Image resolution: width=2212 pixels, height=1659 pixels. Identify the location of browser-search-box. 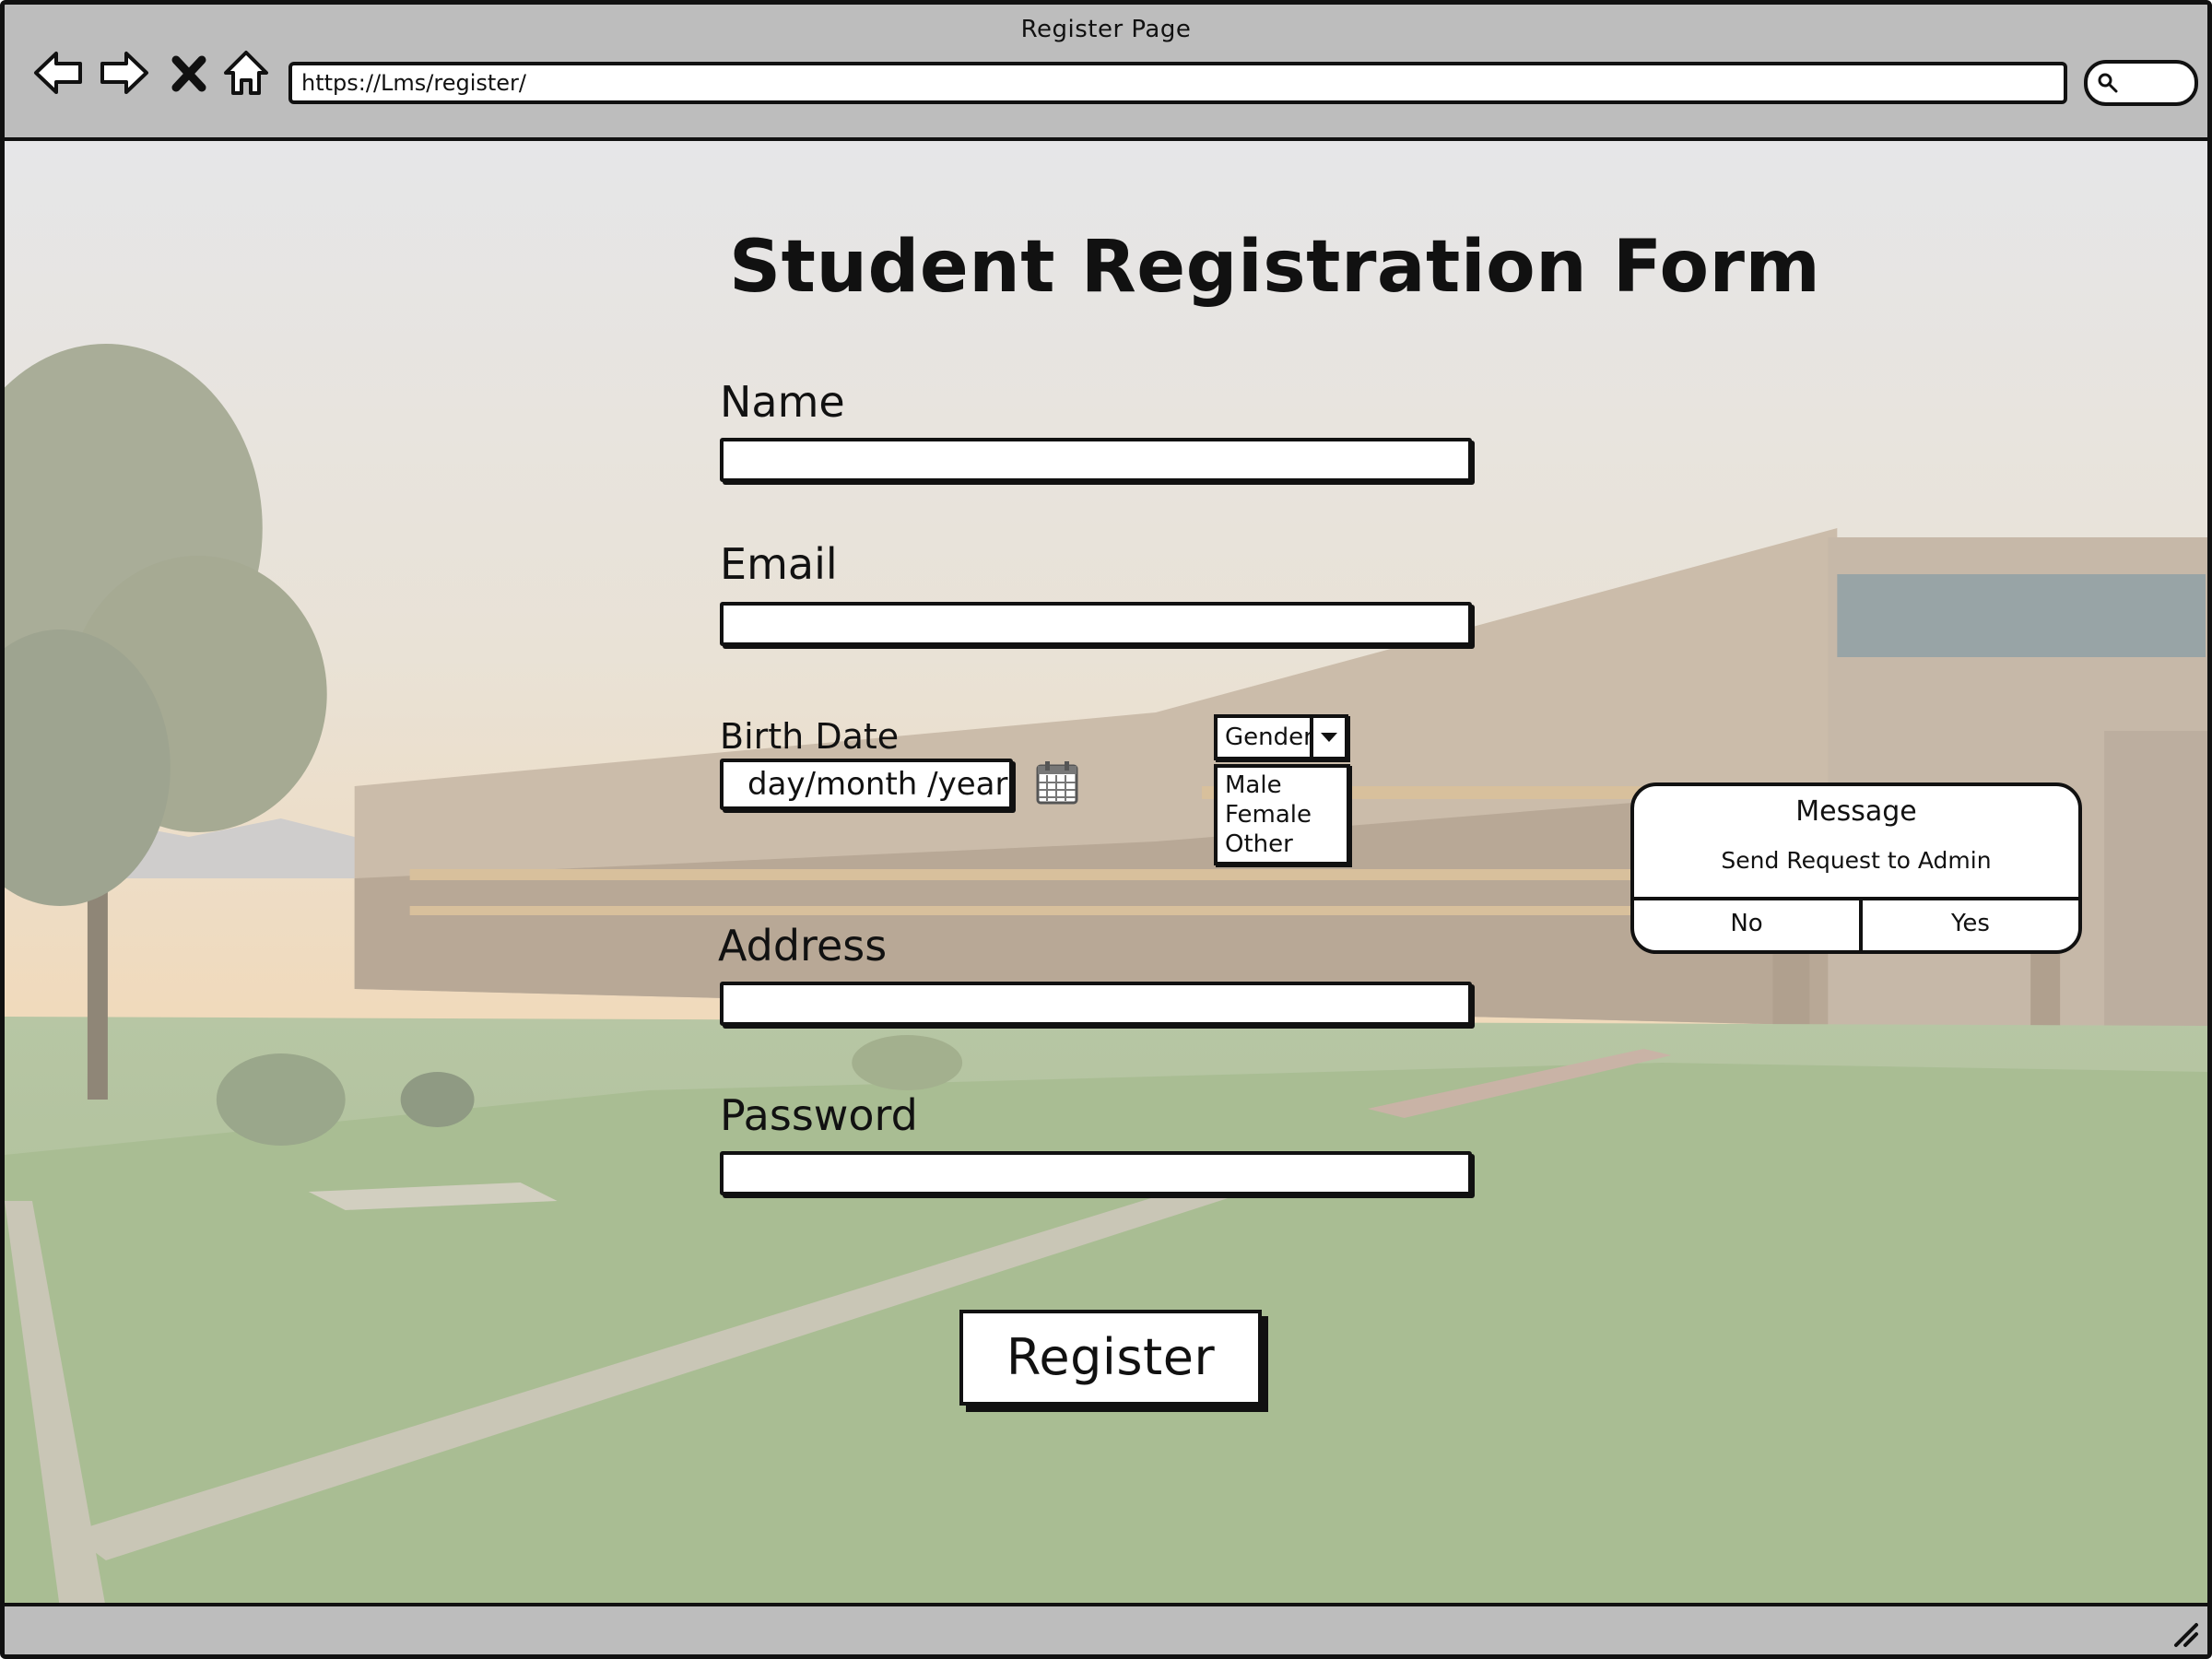
(2141, 83).